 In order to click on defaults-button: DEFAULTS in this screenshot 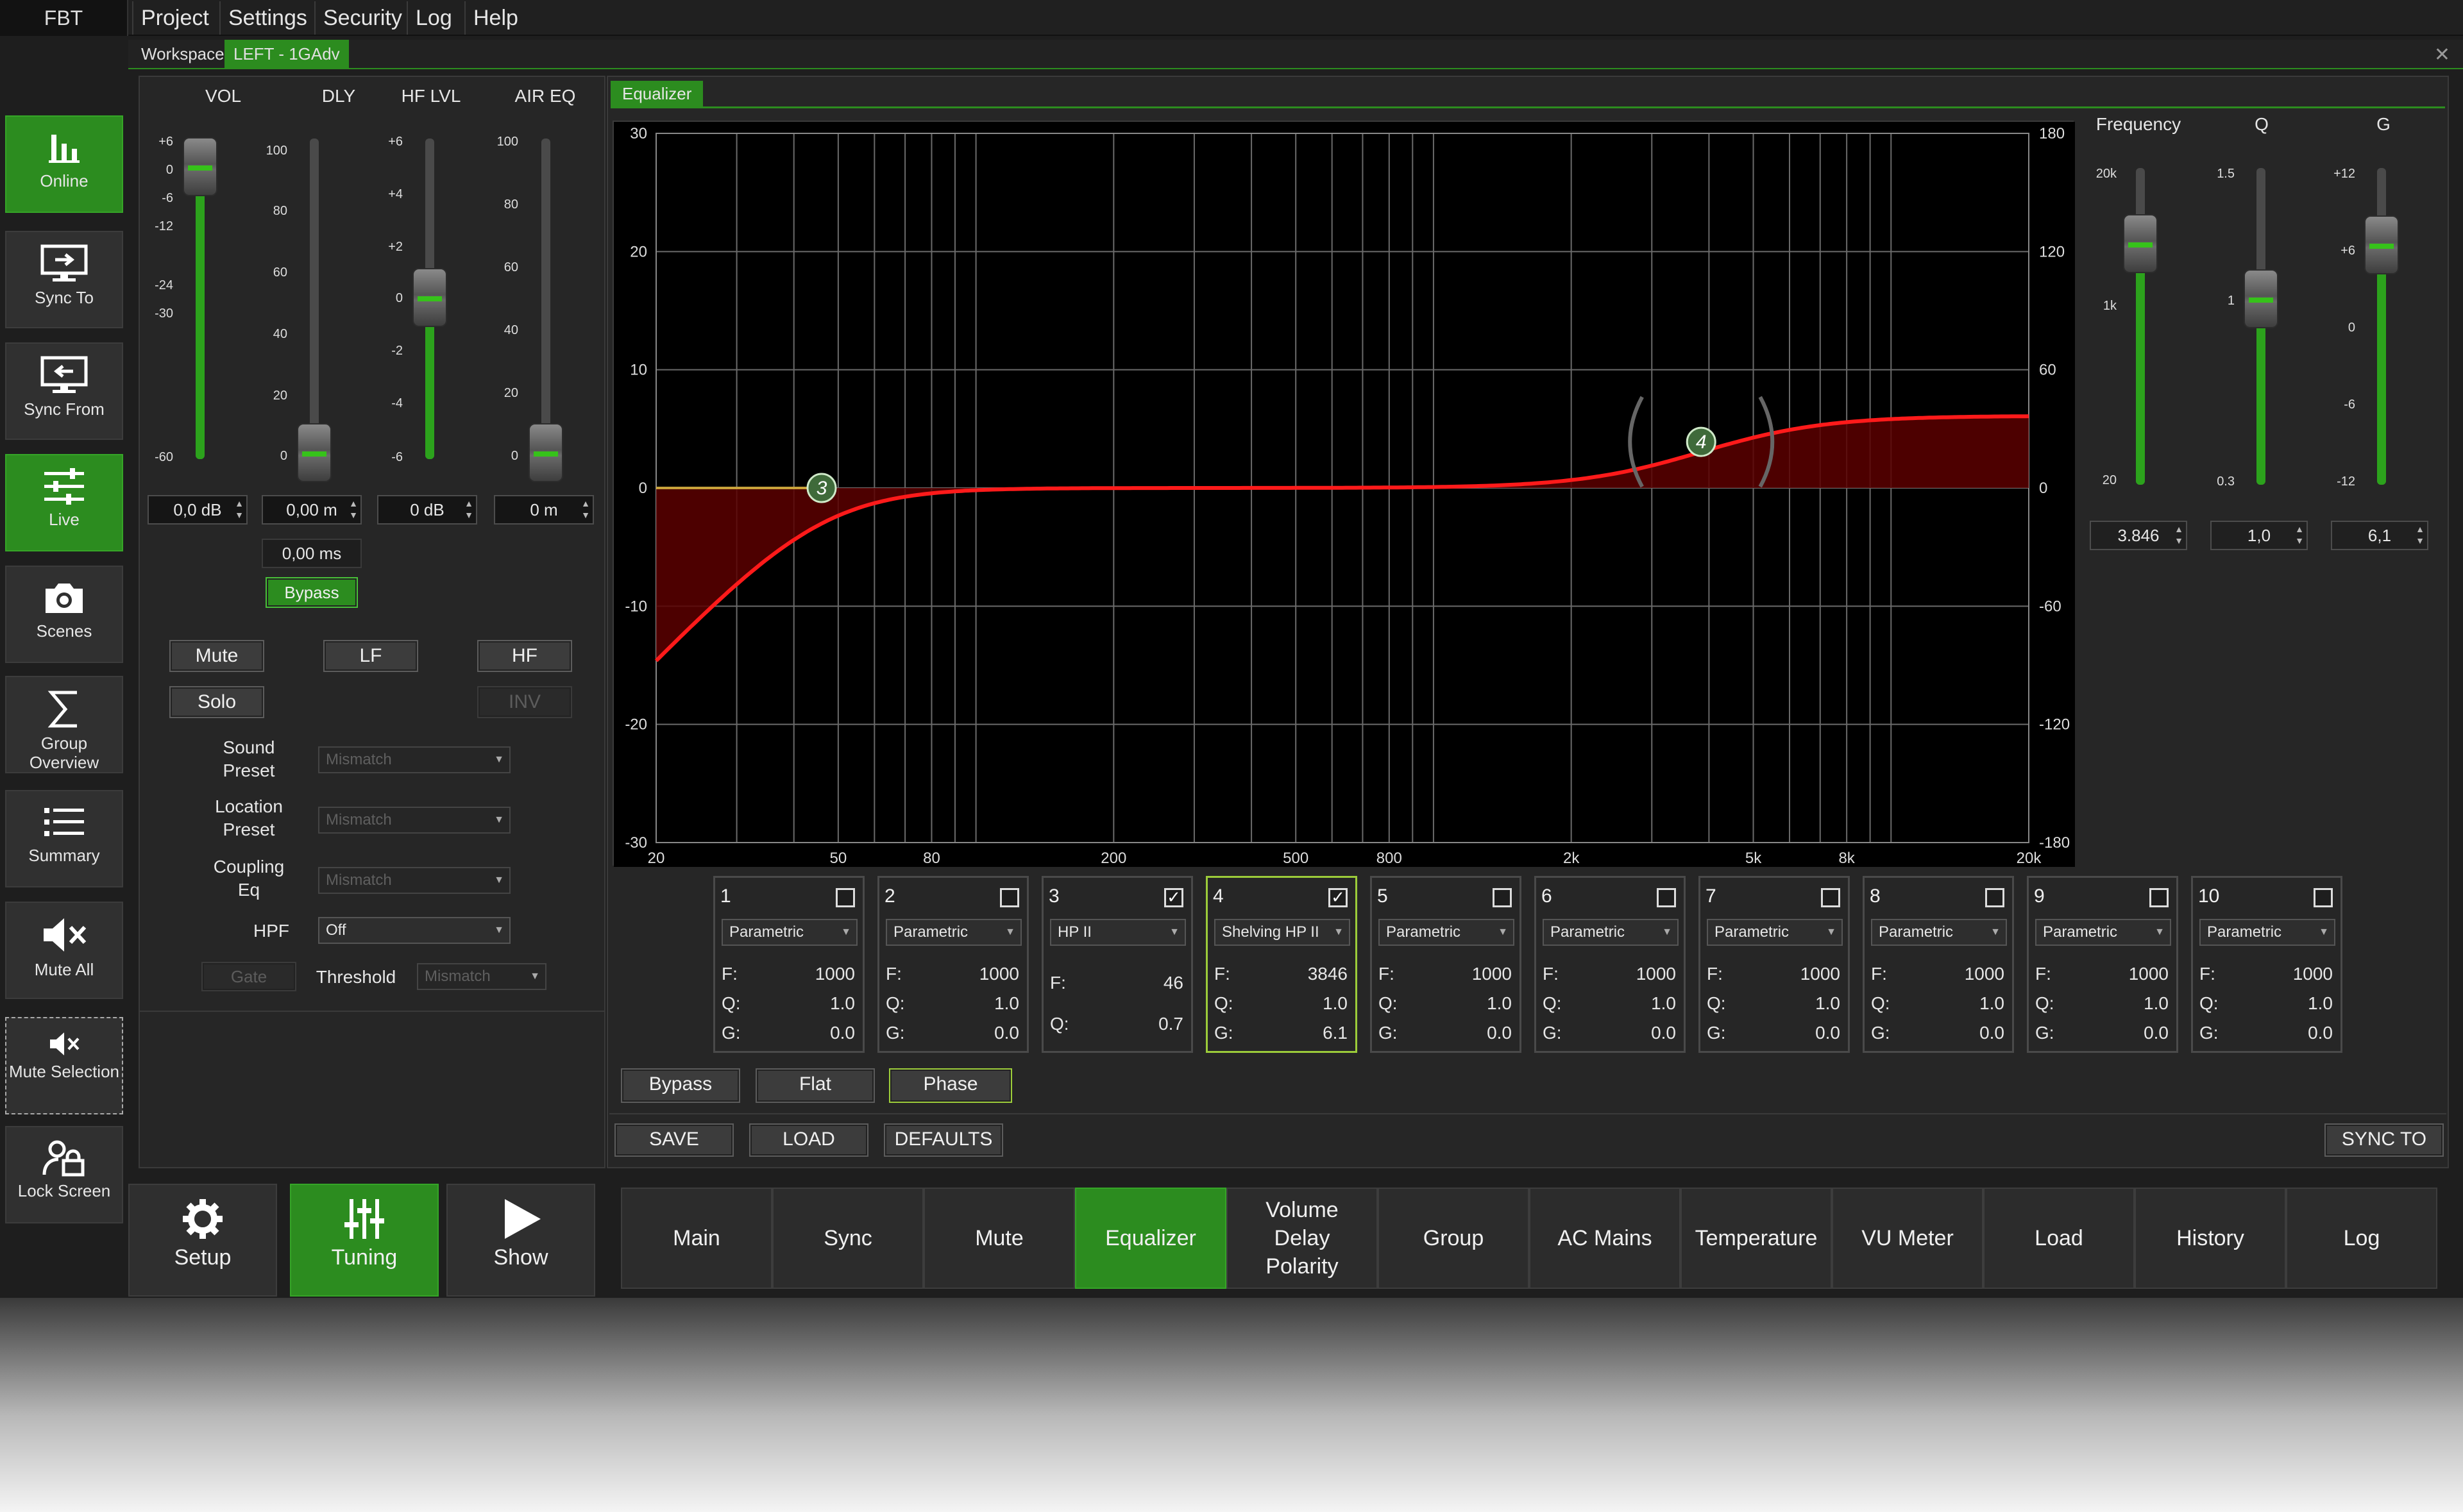, I will do `click(943, 1140)`.